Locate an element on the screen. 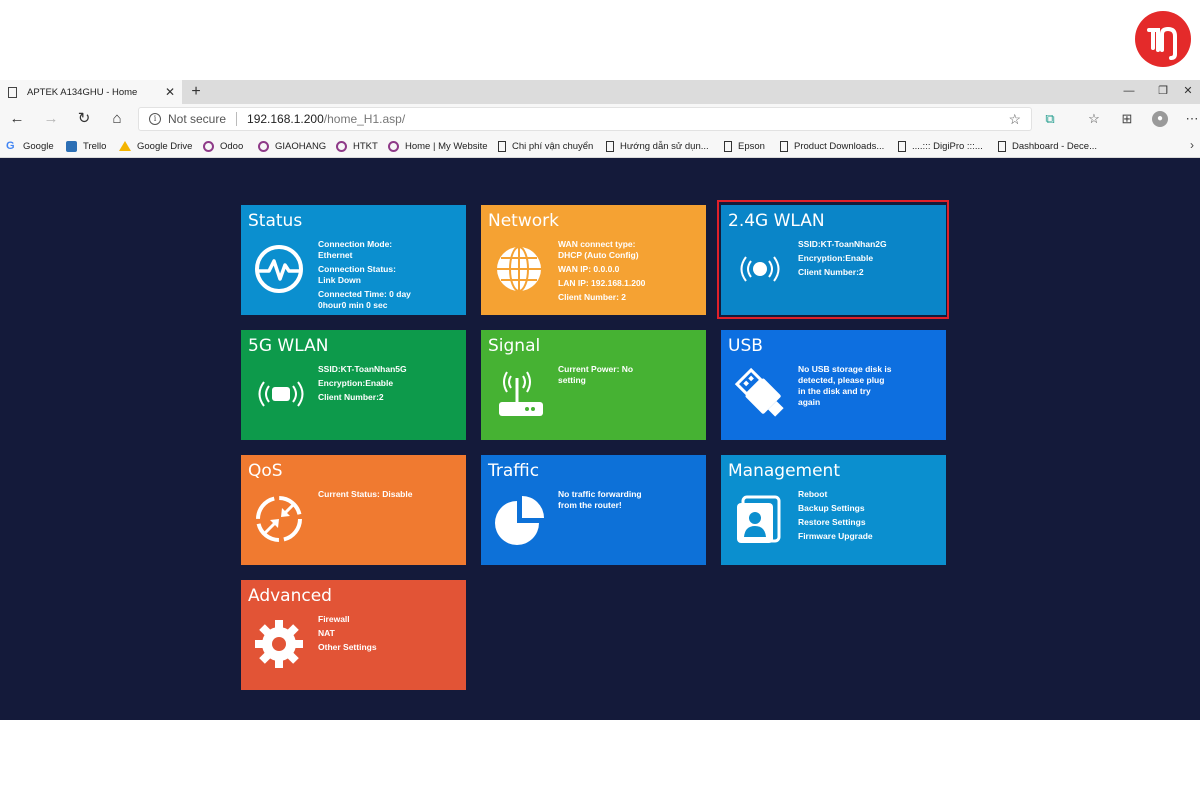 The image size is (1200, 800). close-window-button: ✕ is located at coordinates (1188, 91).